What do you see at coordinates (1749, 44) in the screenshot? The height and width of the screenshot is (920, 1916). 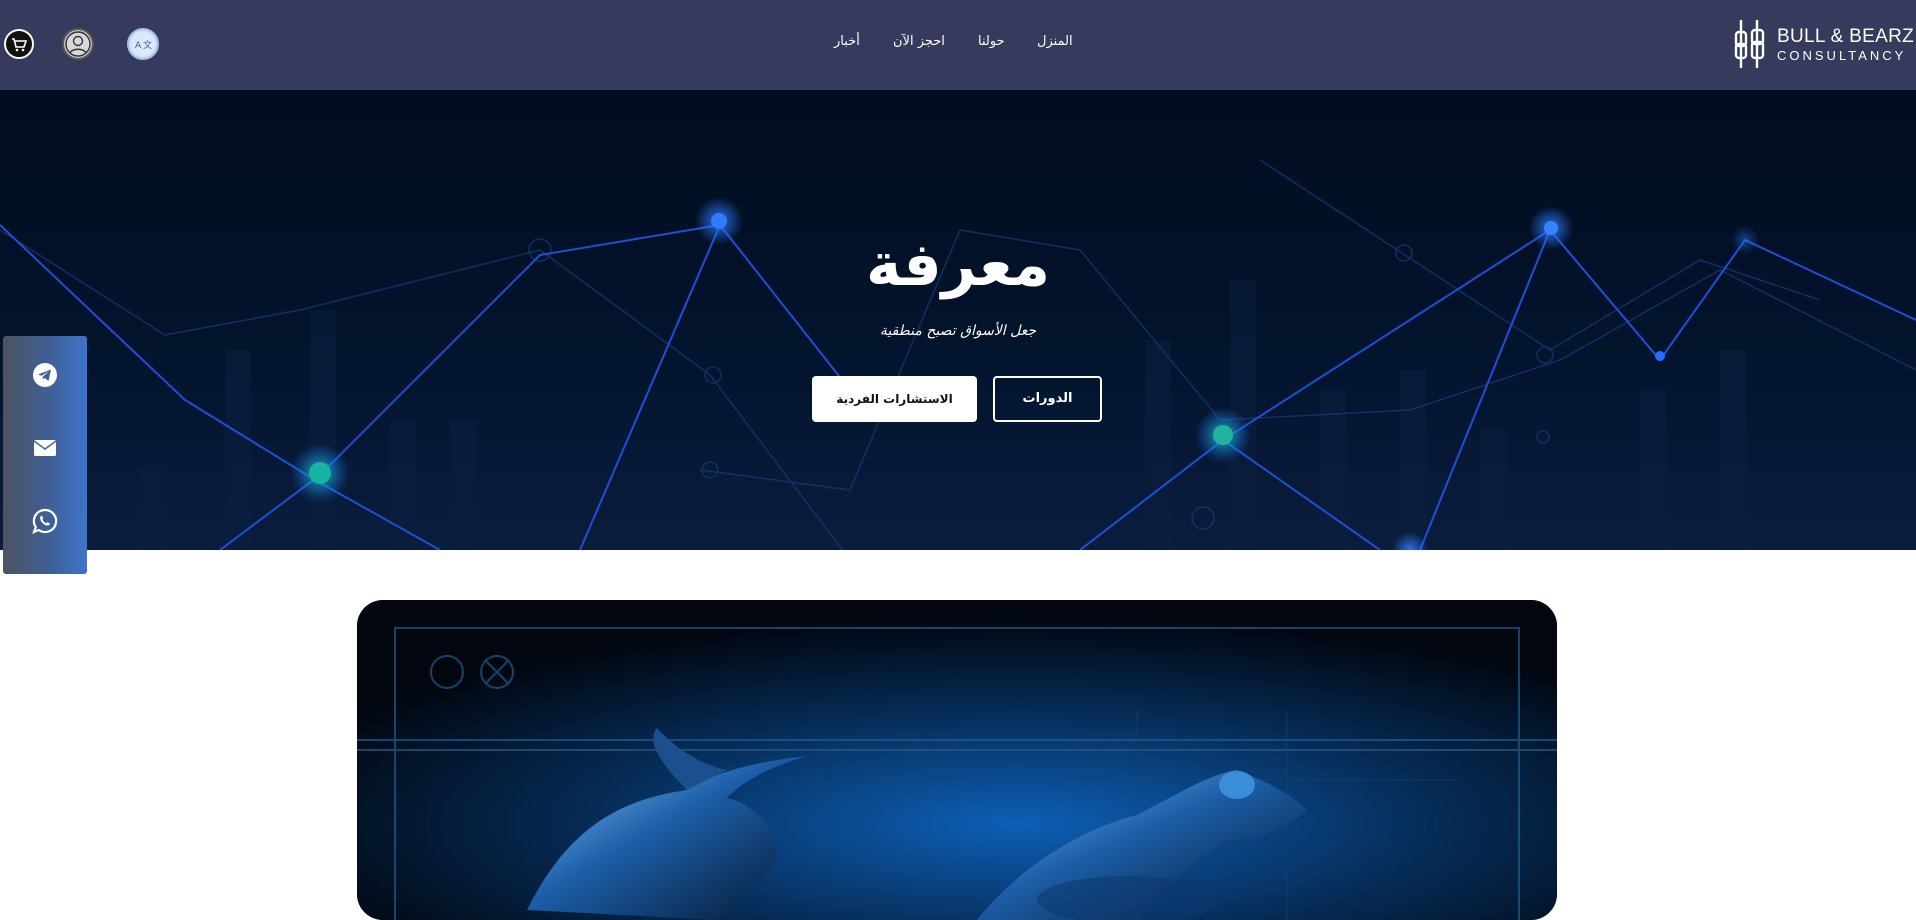 I see `logo-mark-icon` at bounding box center [1749, 44].